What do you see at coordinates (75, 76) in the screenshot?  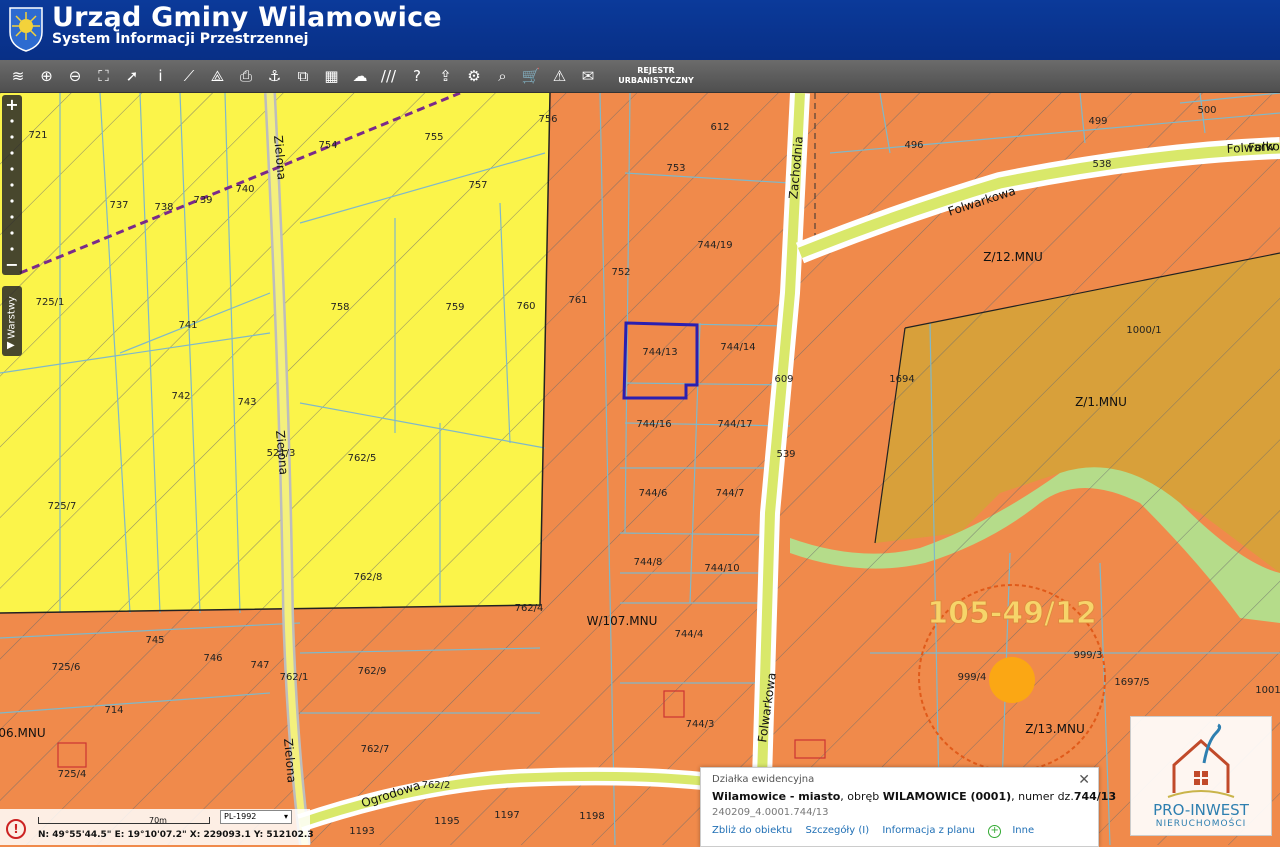 I see `zoom-out-icon: ⊖` at bounding box center [75, 76].